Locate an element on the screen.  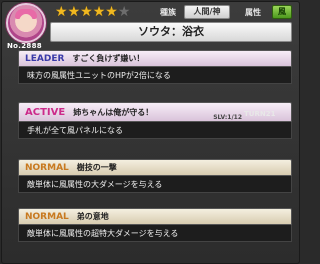
leader-skill-panel: LEADER すごく負けず嫌い！ 味方の風属性ユニットのHPが2倍になる is located at coordinates (155, 67).